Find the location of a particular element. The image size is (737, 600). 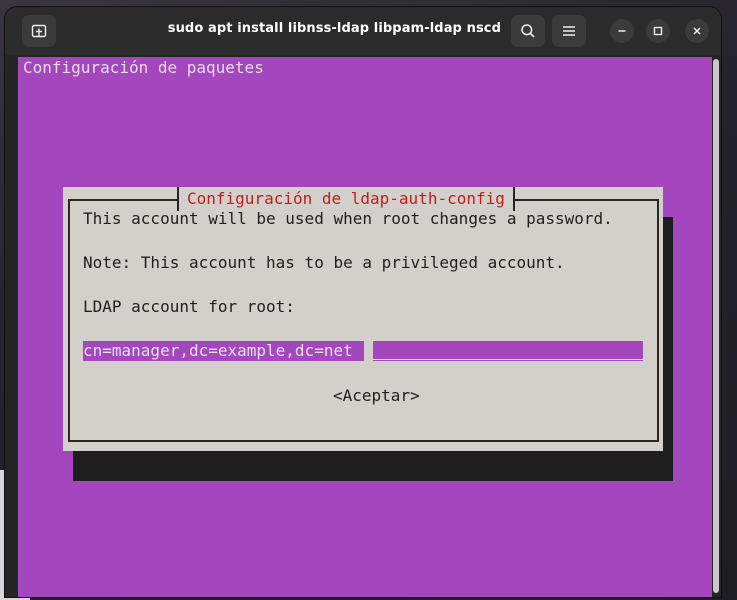

hamburger-menu-icon is located at coordinates (569, 31).